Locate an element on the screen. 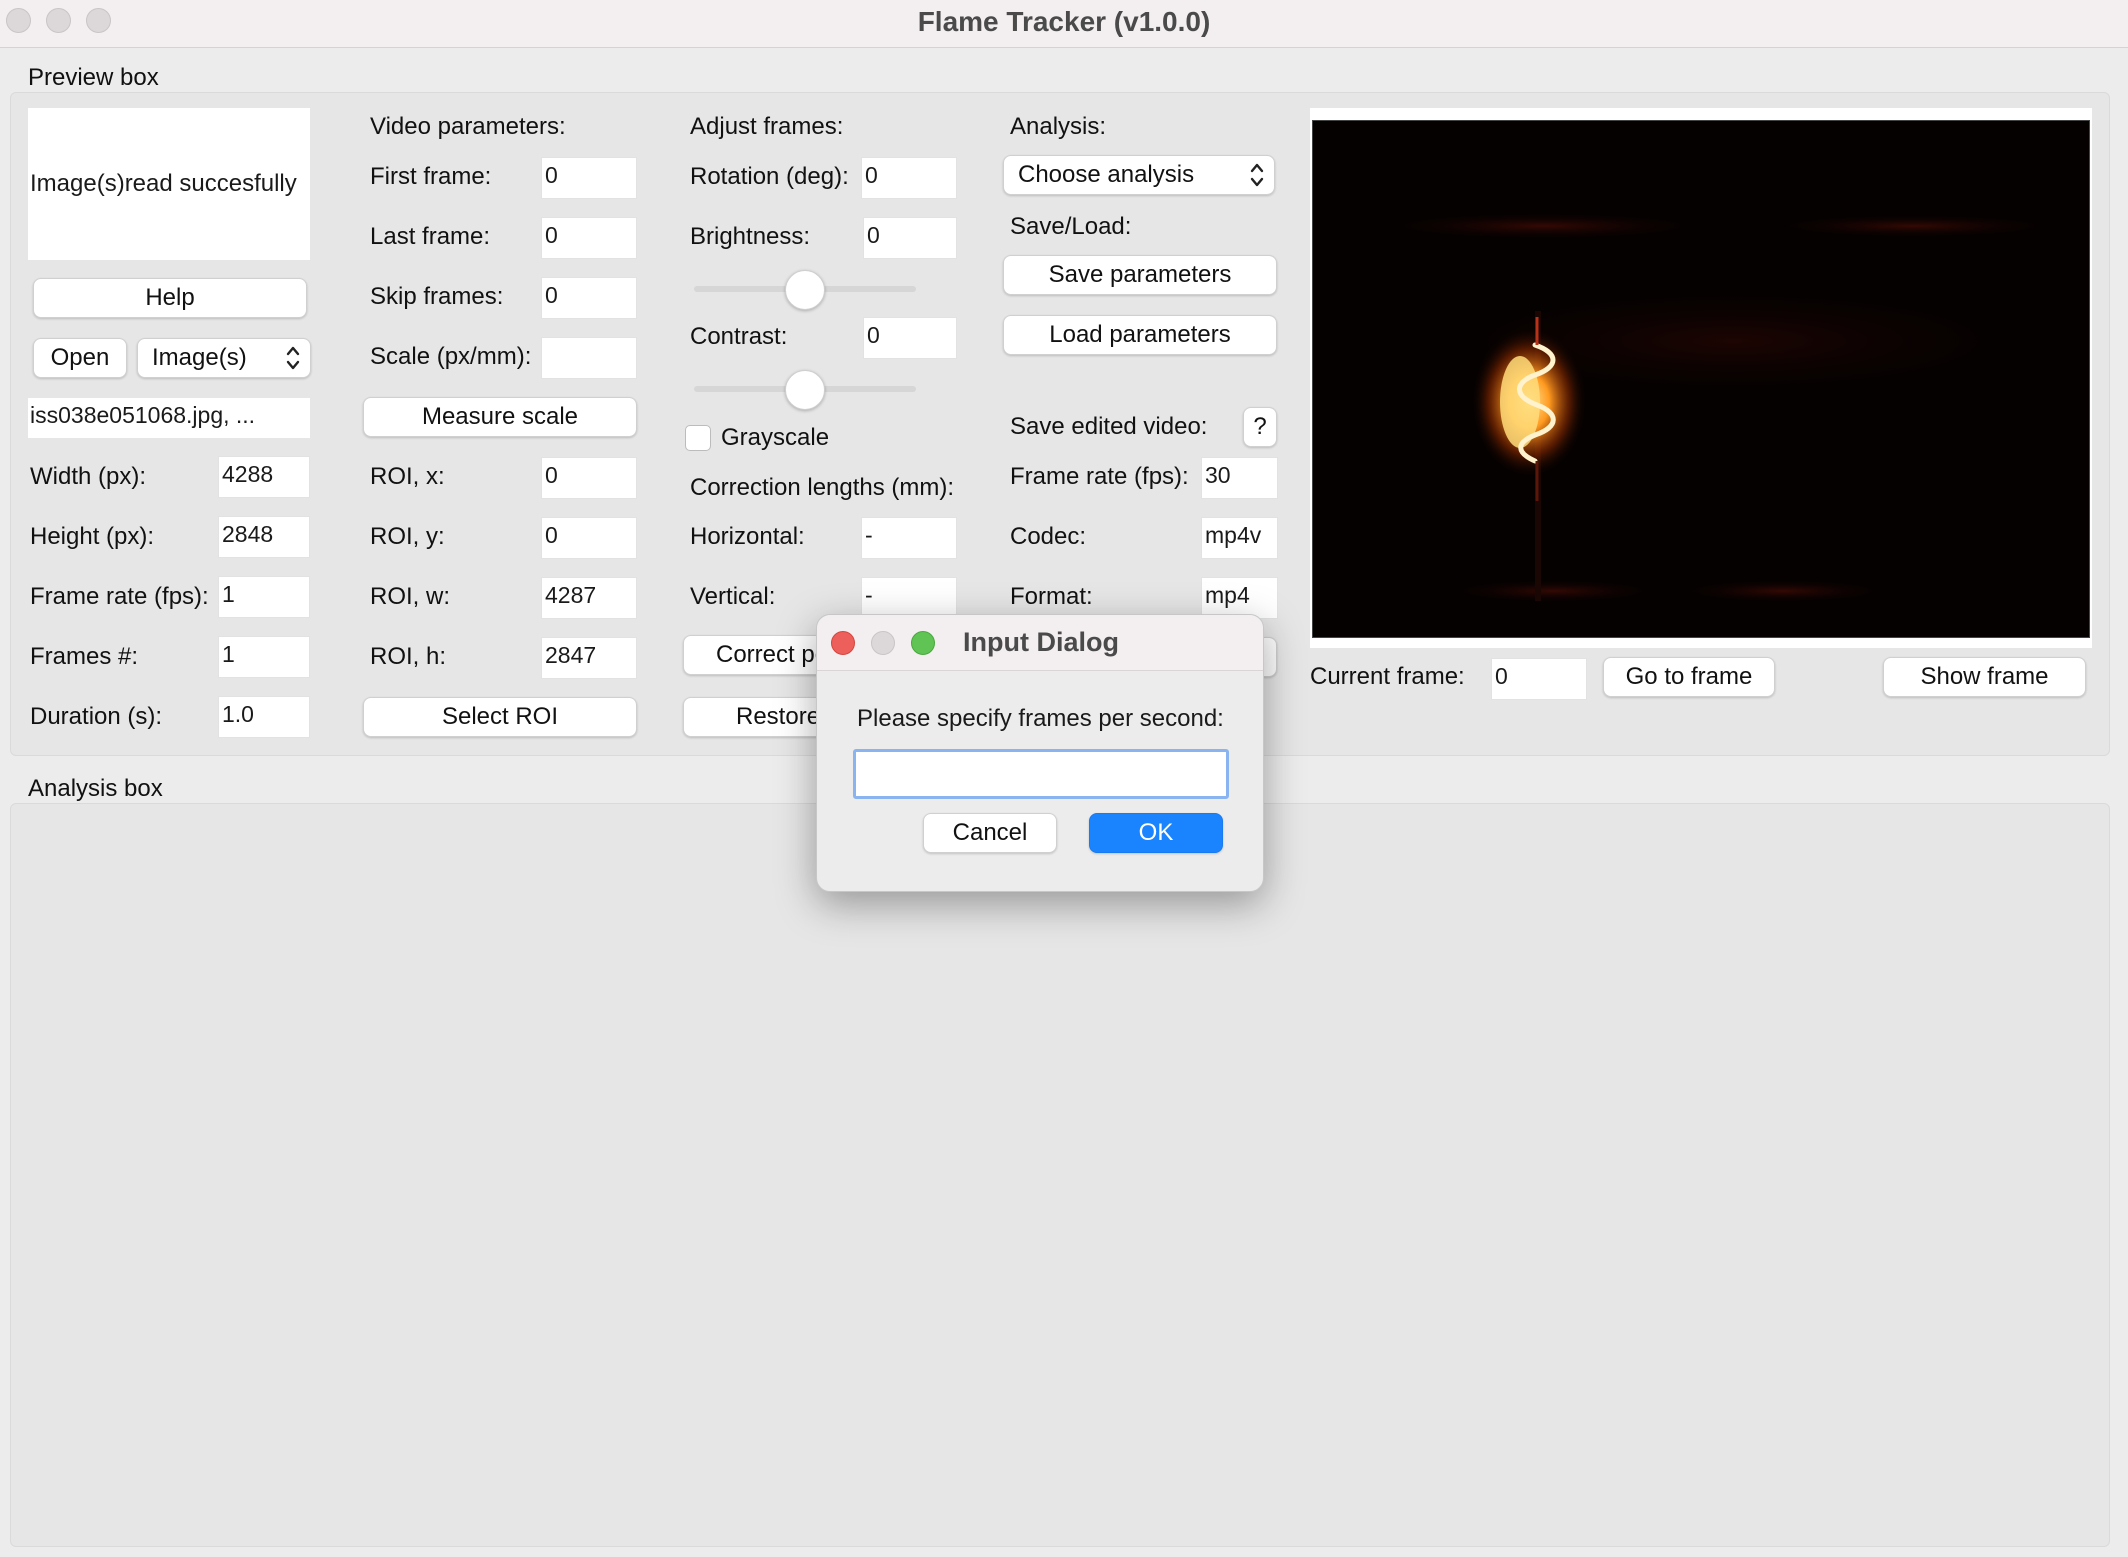  go-to-frame-button: Go to frame is located at coordinates (1689, 677).